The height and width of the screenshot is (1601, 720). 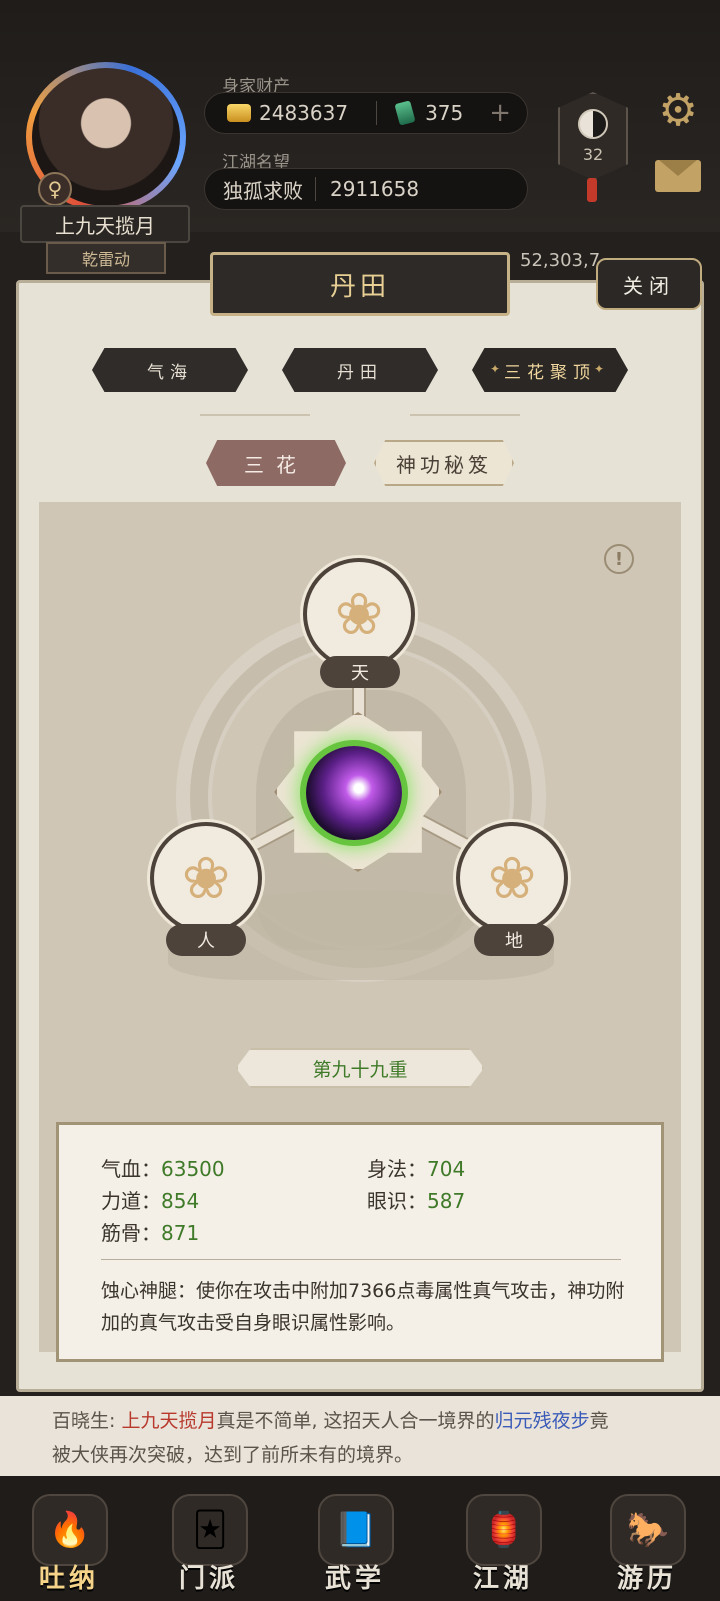 I want to click on book-icon: 📘, so click(x=356, y=1530).